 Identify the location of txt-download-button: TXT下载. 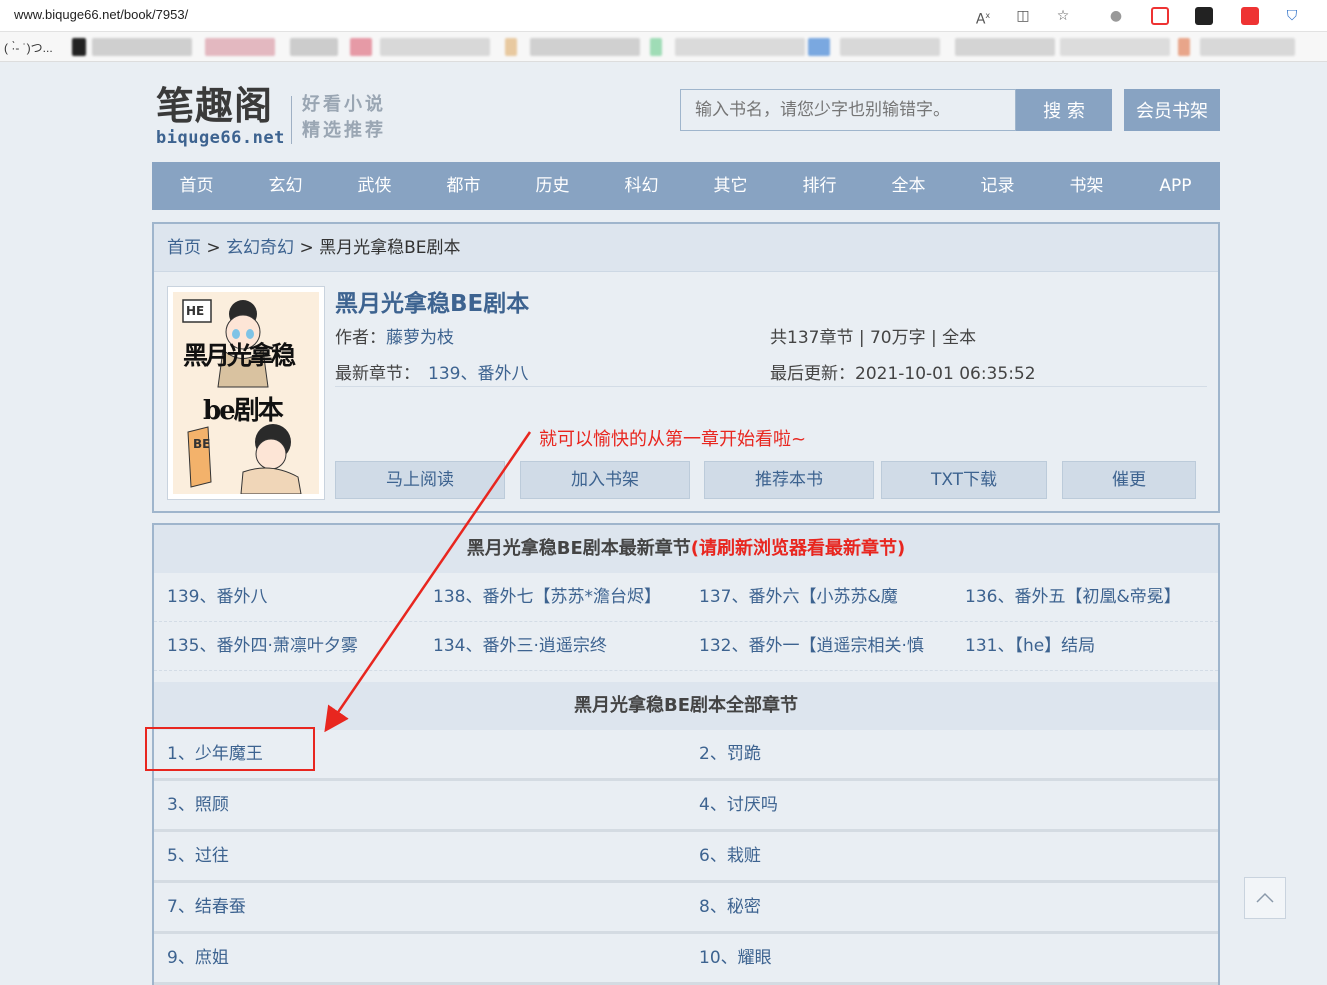
(964, 480).